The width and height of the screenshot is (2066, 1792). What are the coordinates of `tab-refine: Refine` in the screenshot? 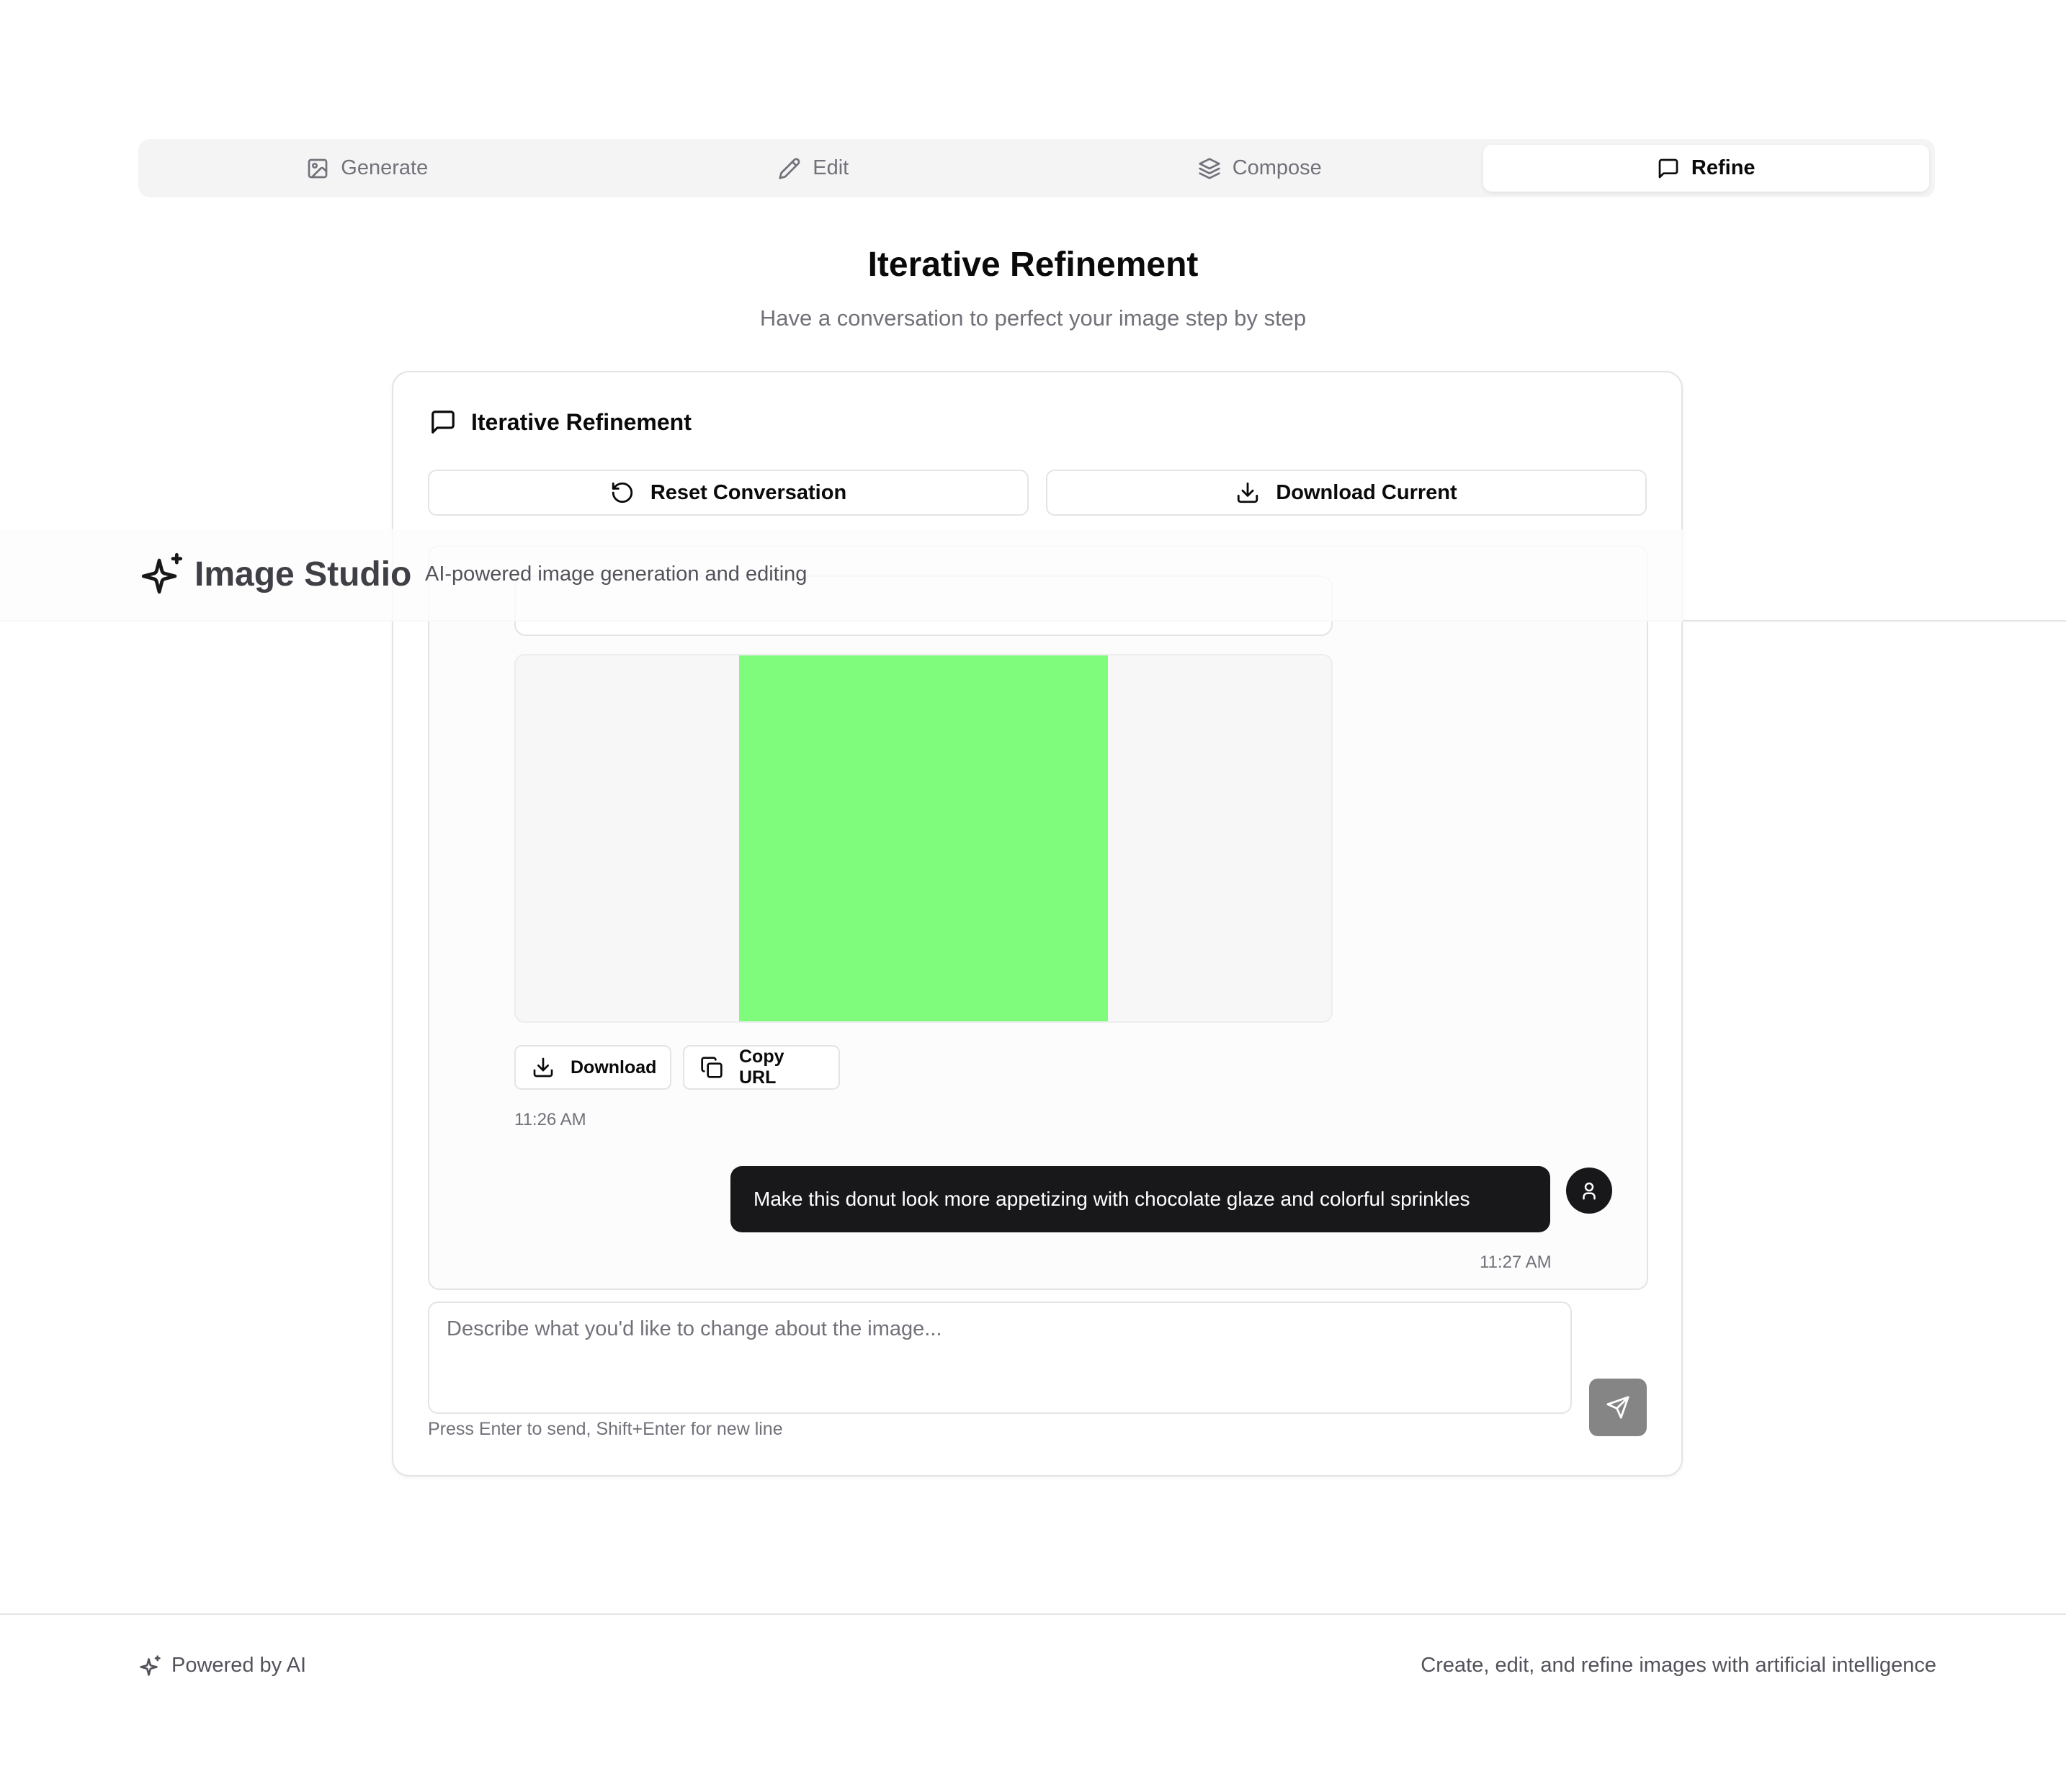 It's located at (1706, 169).